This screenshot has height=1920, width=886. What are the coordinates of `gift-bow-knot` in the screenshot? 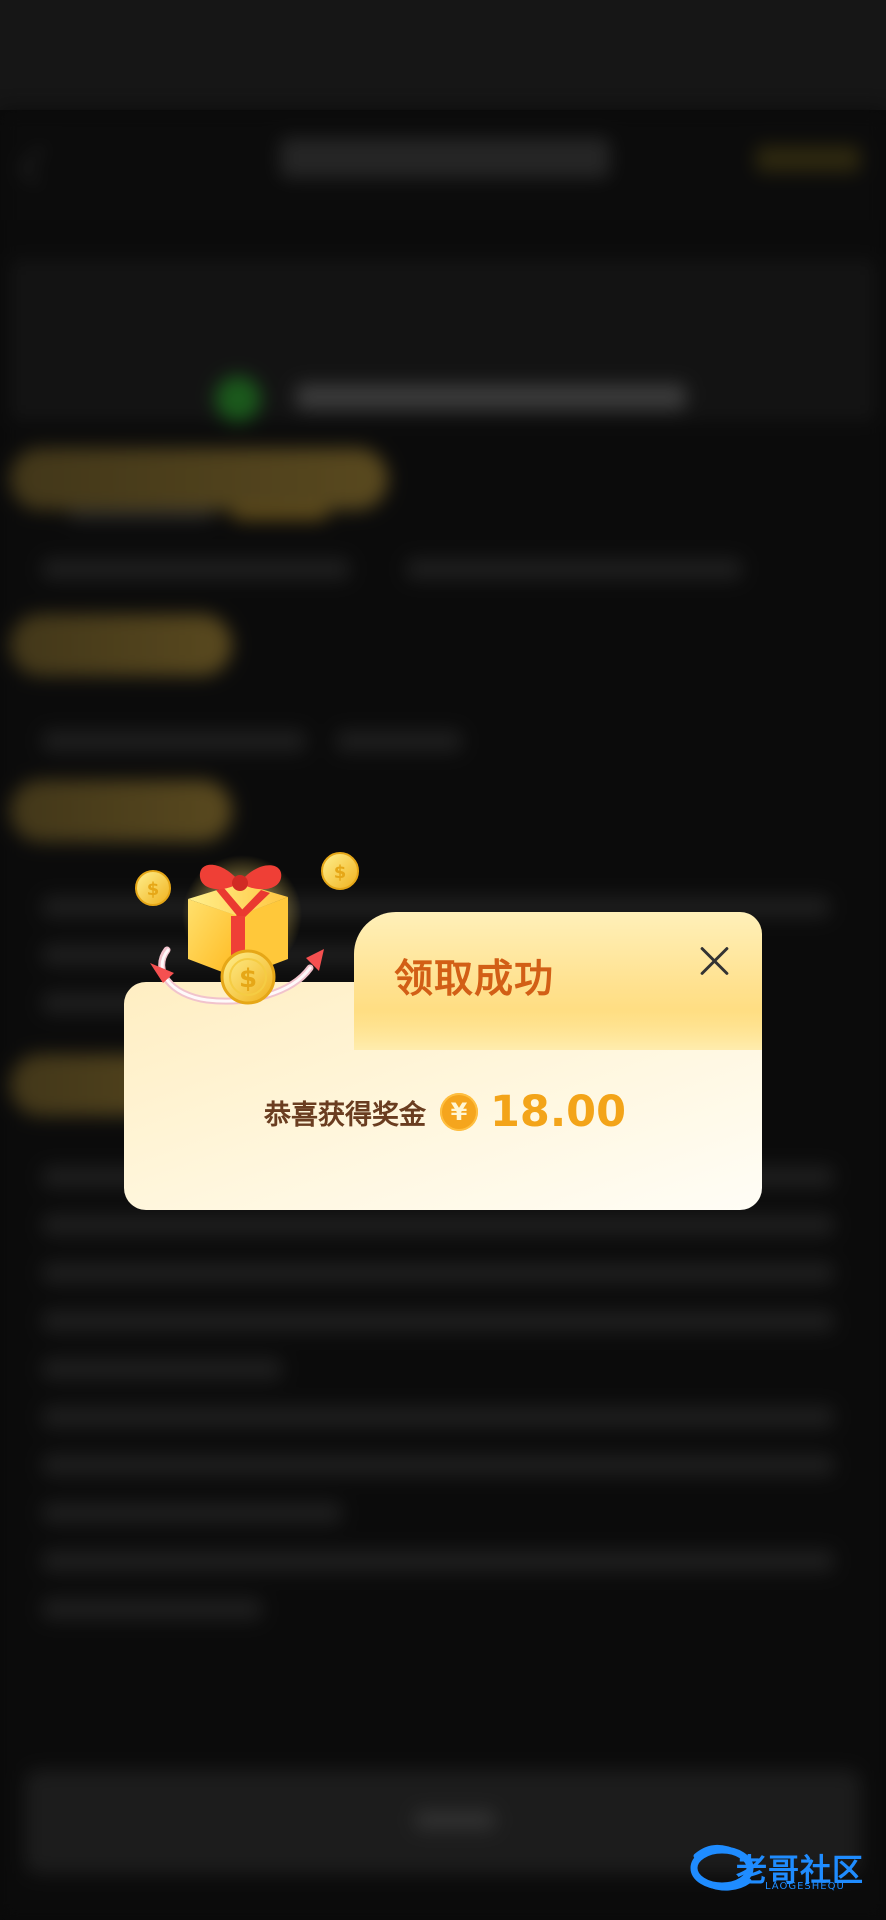 It's located at (240, 883).